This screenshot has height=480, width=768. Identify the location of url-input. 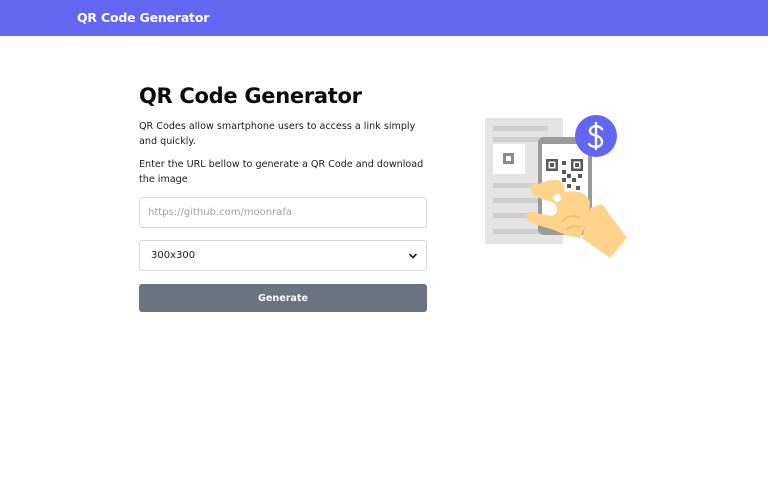
(283, 212).